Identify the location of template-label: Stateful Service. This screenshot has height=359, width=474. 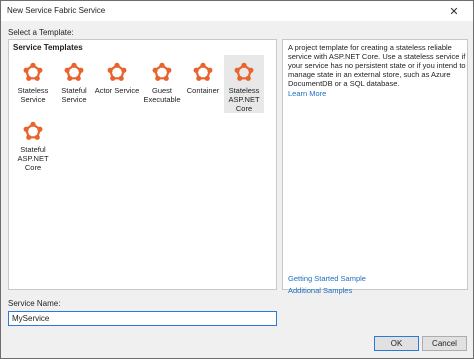
(74, 95).